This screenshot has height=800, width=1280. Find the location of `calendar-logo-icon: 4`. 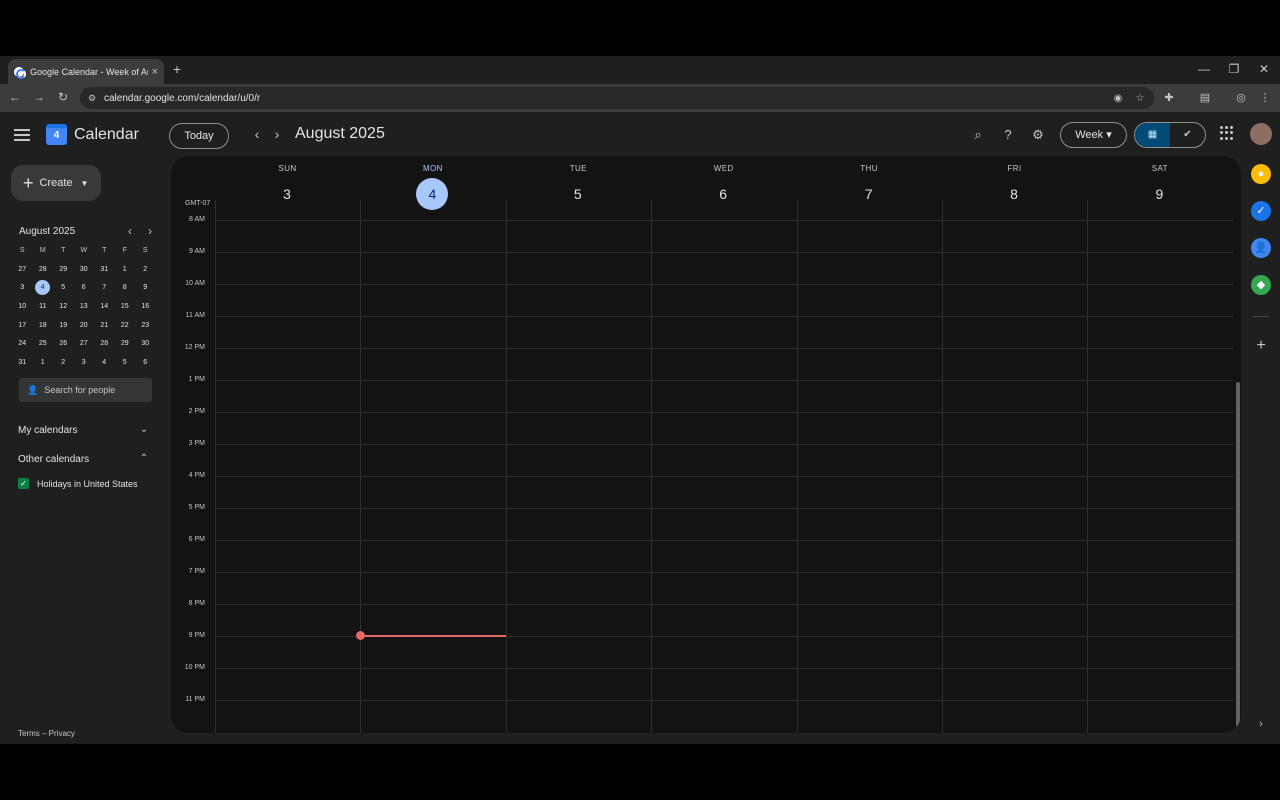

calendar-logo-icon: 4 is located at coordinates (56, 134).